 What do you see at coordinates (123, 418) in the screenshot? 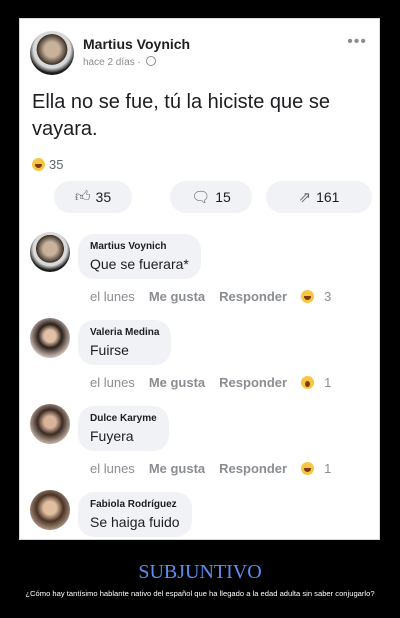
I see `comment-author: Dulce Karyme` at bounding box center [123, 418].